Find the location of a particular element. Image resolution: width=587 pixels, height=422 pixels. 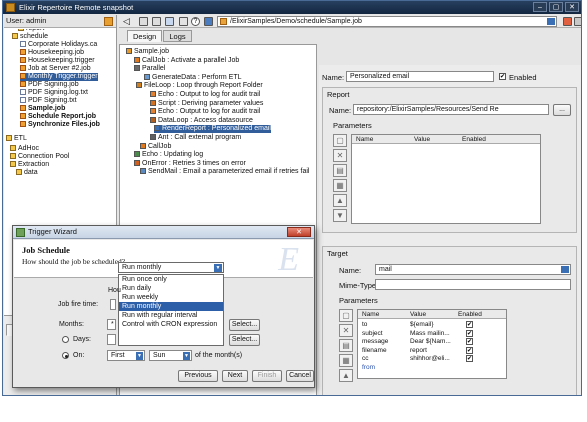

months-input: * is located at coordinates (111, 324).